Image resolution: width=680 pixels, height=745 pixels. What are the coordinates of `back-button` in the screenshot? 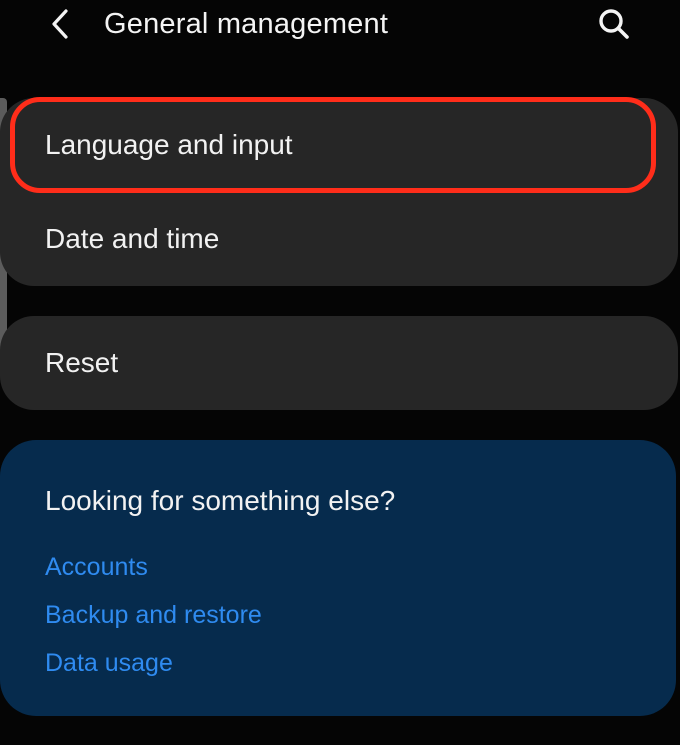 It's located at (60, 24).